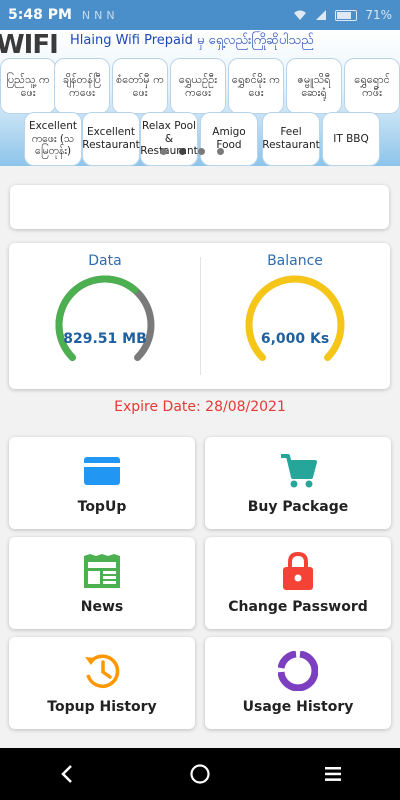 The width and height of the screenshot is (400, 800). What do you see at coordinates (378, 15) in the screenshot?
I see `battery-percent: 71%` at bounding box center [378, 15].